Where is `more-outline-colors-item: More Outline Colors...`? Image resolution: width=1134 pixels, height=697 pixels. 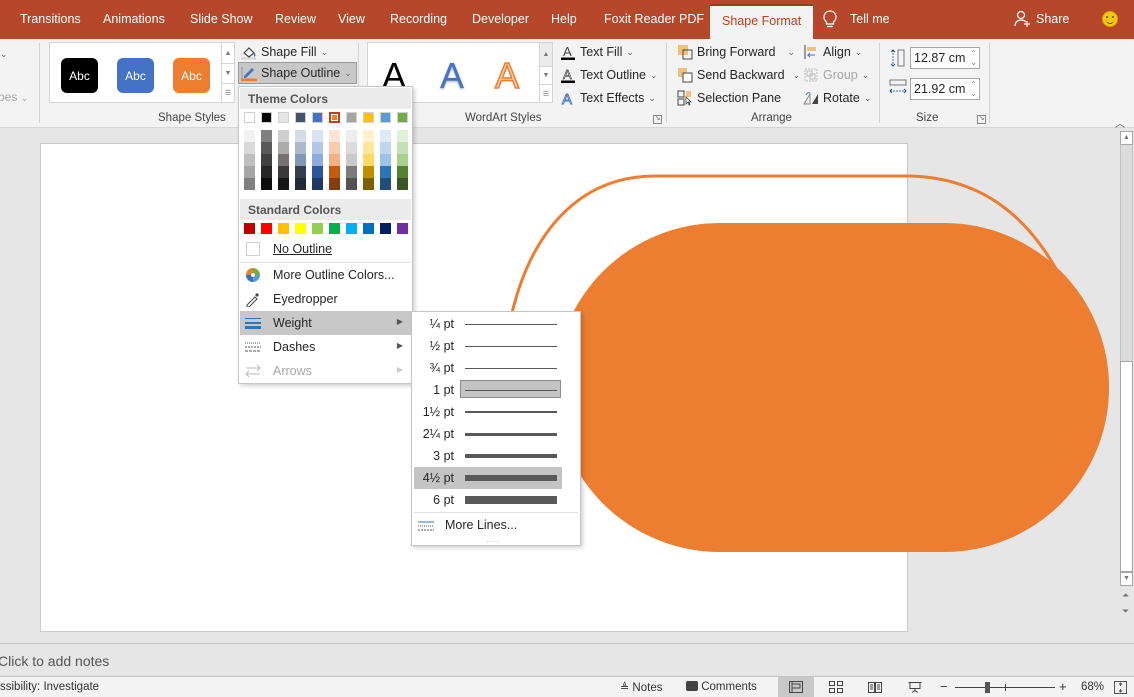
more-outline-colors-item: More Outline Colors... is located at coordinates (325, 275).